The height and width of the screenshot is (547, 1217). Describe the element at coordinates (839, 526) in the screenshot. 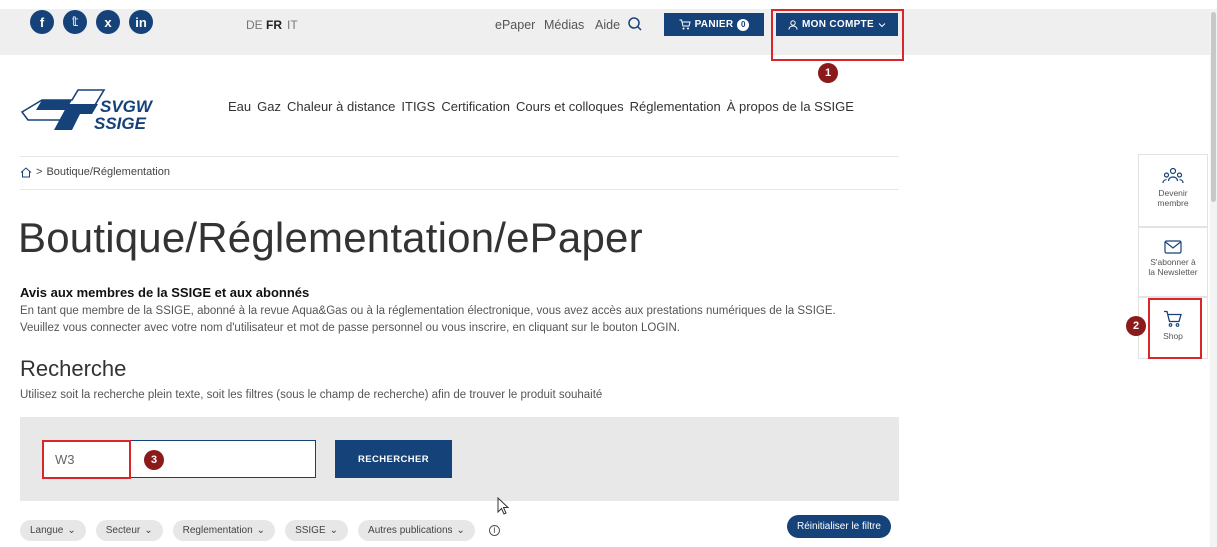

I see `reset-filter-button: Réinitialiser le filtre` at that location.